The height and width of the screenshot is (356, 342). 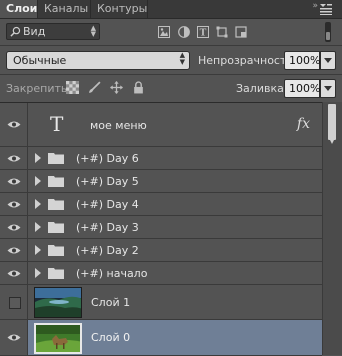 I want to click on lock-label: Закрепить:, so click(x=39, y=88).